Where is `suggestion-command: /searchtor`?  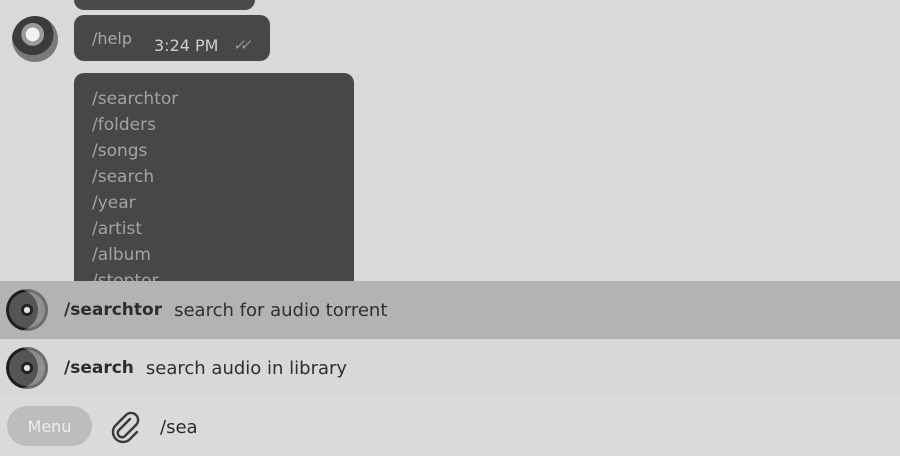 suggestion-command: /searchtor is located at coordinates (113, 310).